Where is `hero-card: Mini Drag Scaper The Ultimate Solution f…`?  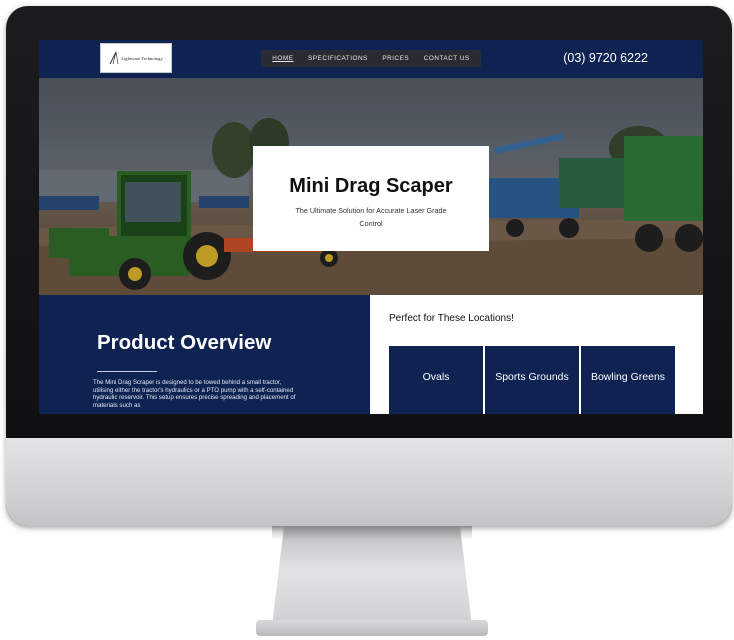 hero-card: Mini Drag Scaper The Ultimate Solution f… is located at coordinates (371, 198).